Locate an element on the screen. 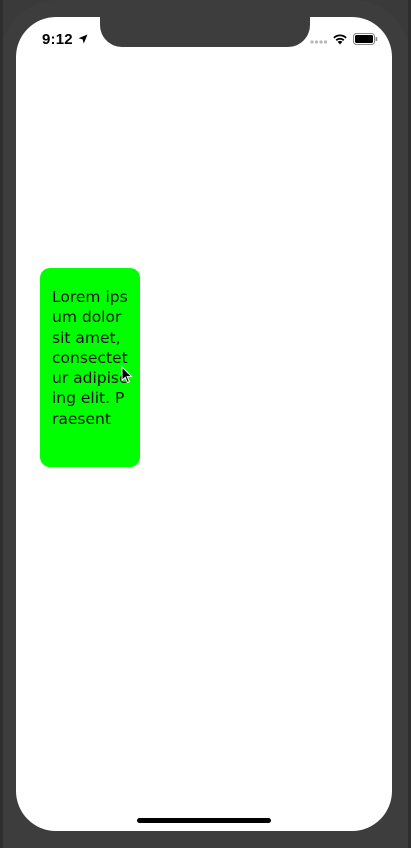 The width and height of the screenshot is (411, 848). device-bezel-left is located at coordinates (1, 424).